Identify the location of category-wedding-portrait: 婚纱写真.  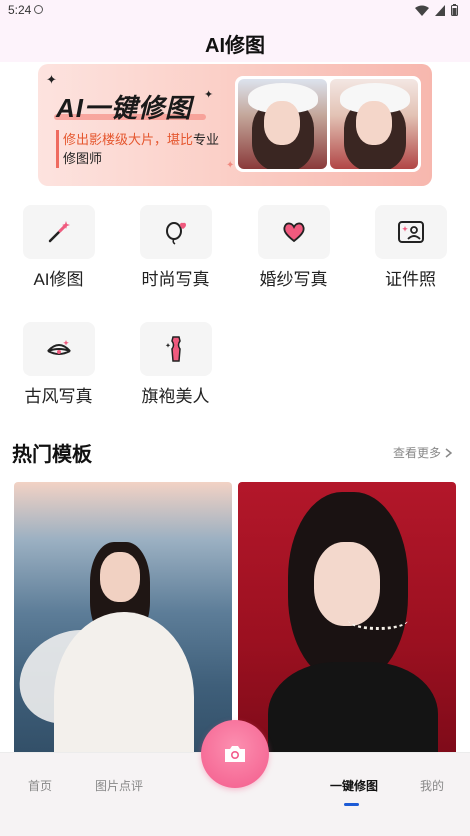
(293, 247).